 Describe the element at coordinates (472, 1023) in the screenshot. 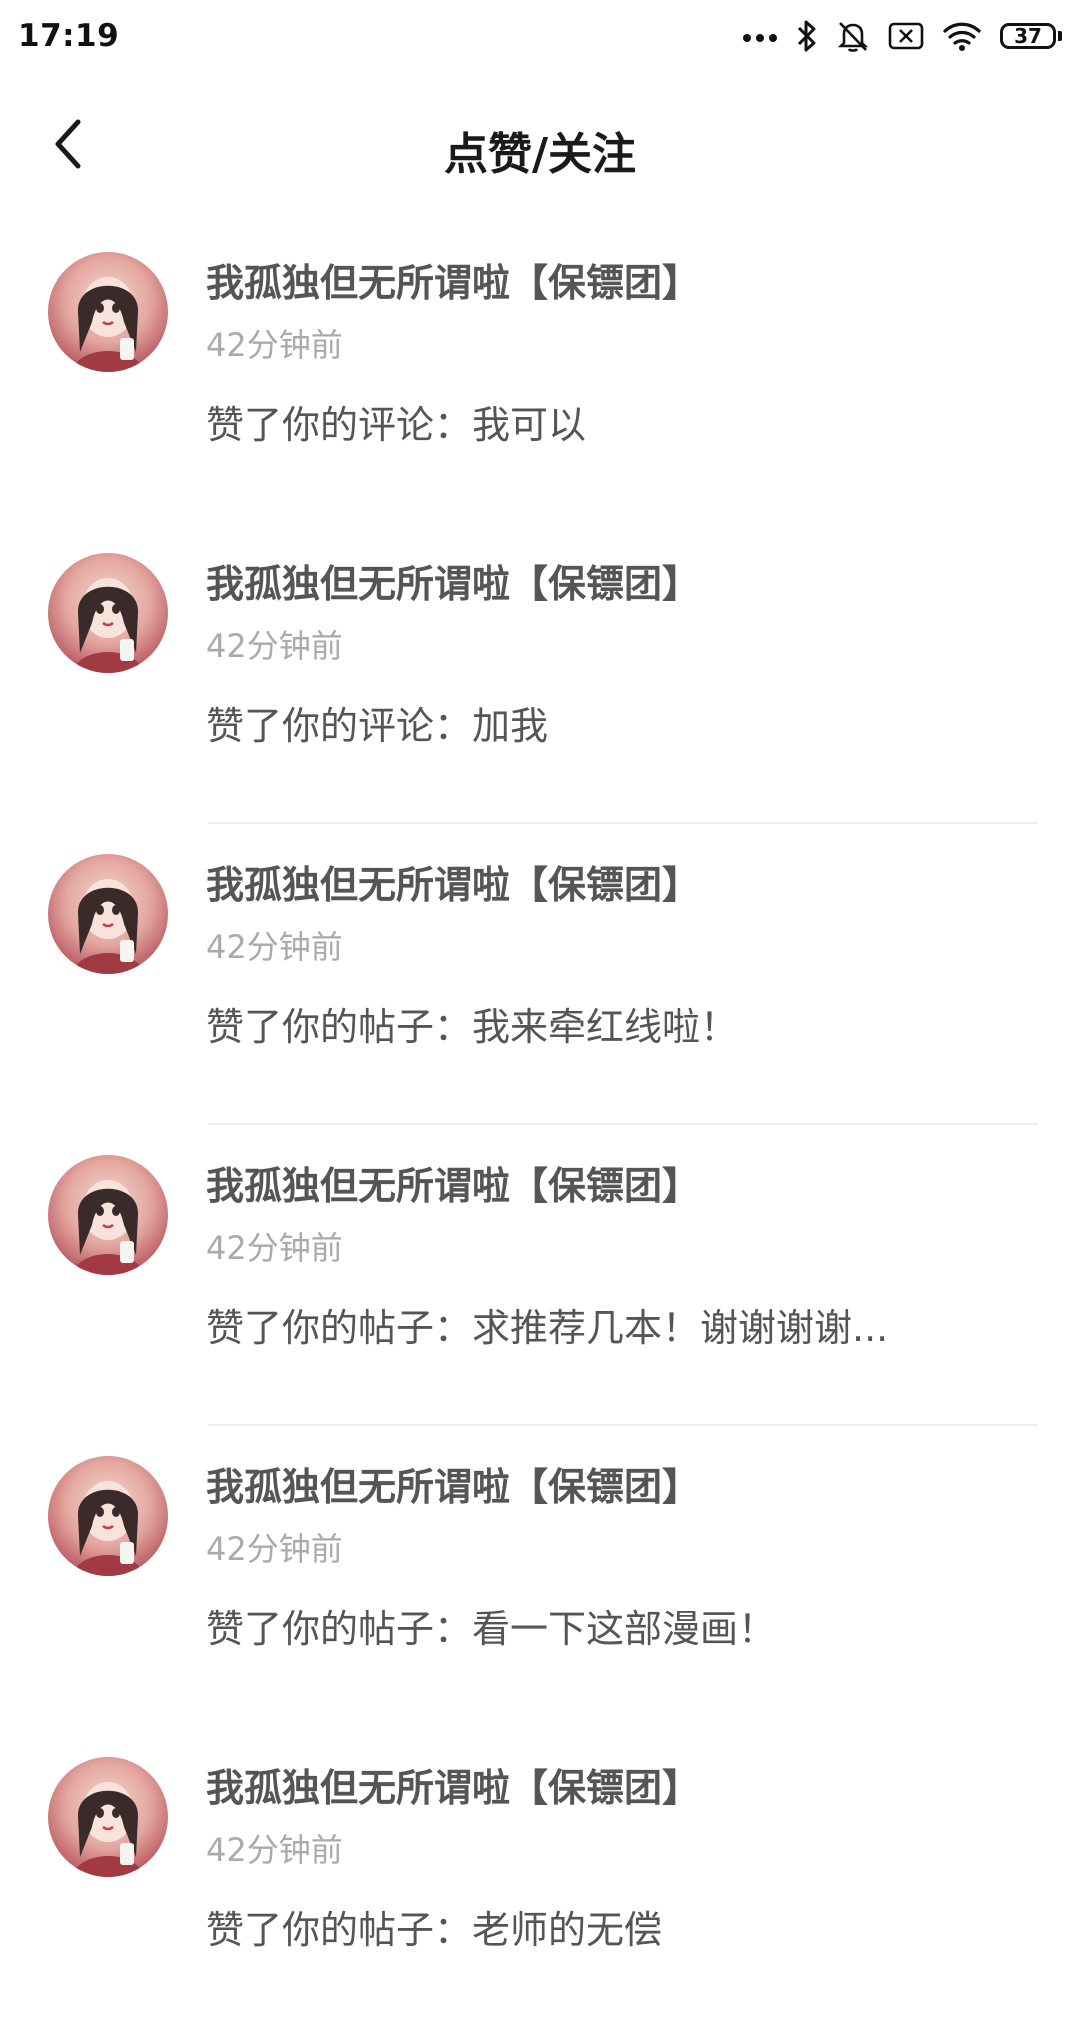

I see `notification-text: 赞了你的帖子：我来牵红线啦！` at that location.